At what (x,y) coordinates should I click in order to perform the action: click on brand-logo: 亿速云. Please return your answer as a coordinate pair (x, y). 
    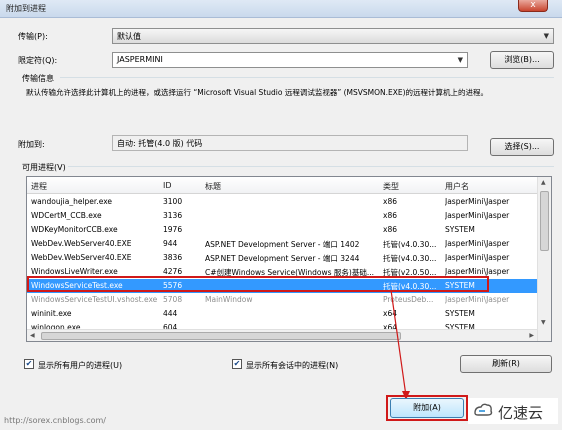
    Looking at the image, I should click on (513, 411).